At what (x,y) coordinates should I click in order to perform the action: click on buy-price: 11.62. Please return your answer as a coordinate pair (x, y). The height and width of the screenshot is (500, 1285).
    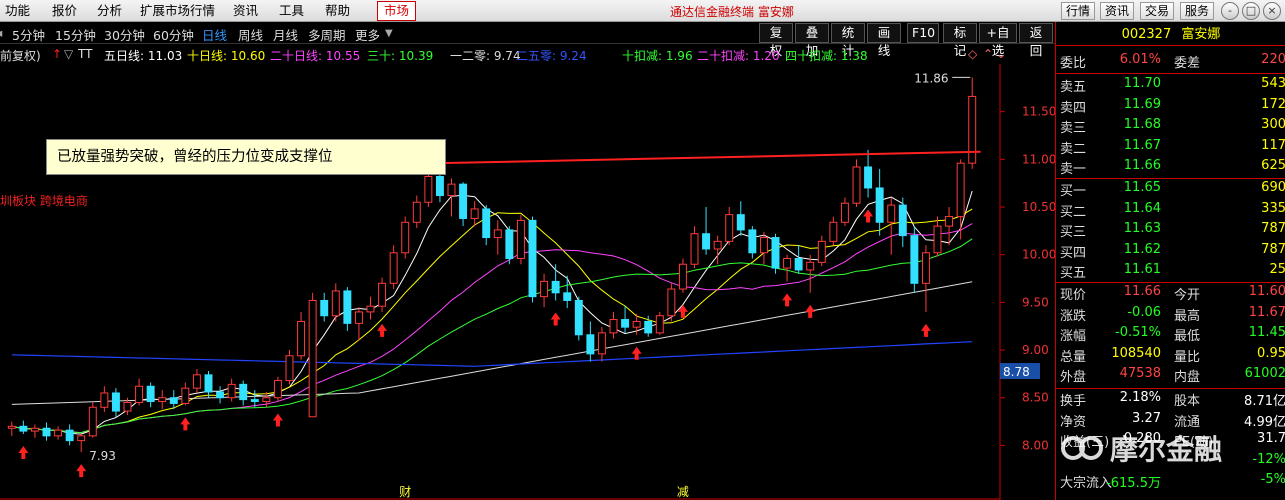
    Looking at the image, I should click on (1142, 249).